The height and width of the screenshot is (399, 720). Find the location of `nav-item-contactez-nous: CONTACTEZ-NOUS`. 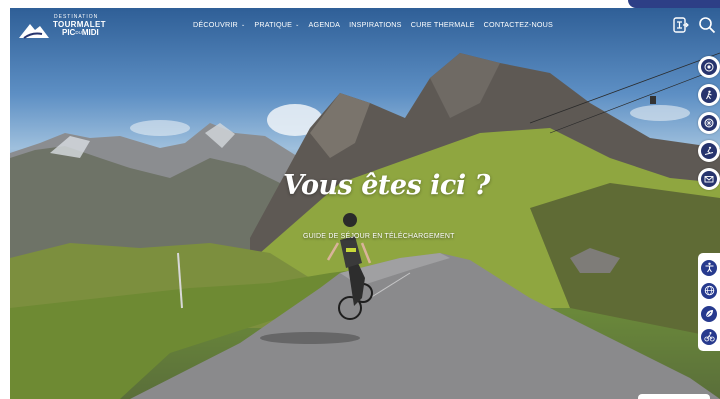

nav-item-contactez-nous: CONTACTEZ-NOUS is located at coordinates (518, 24).